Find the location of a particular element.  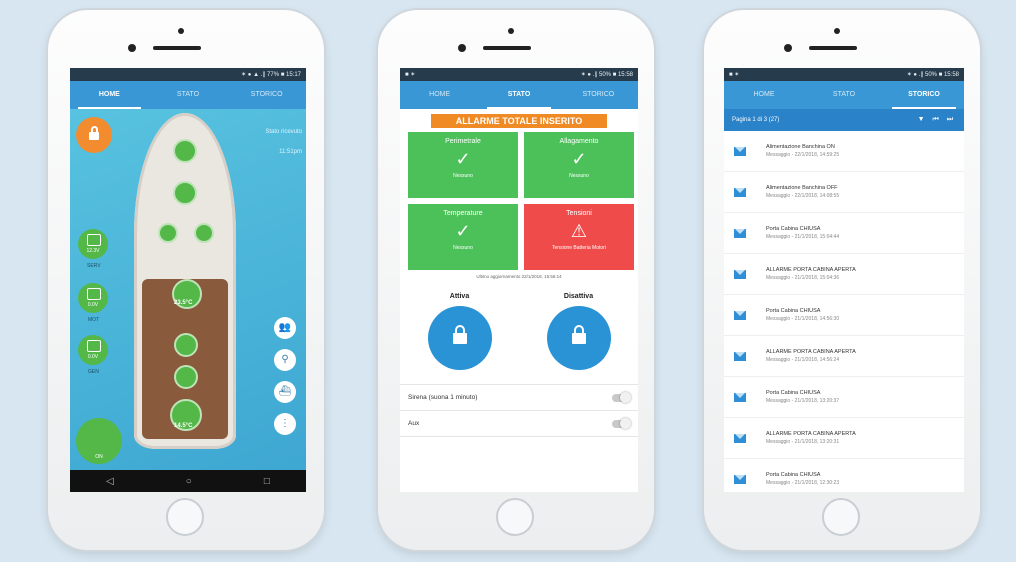

message-date: Messaggio - 21/1/2018, 13:20:37 is located at coordinates (803, 401).